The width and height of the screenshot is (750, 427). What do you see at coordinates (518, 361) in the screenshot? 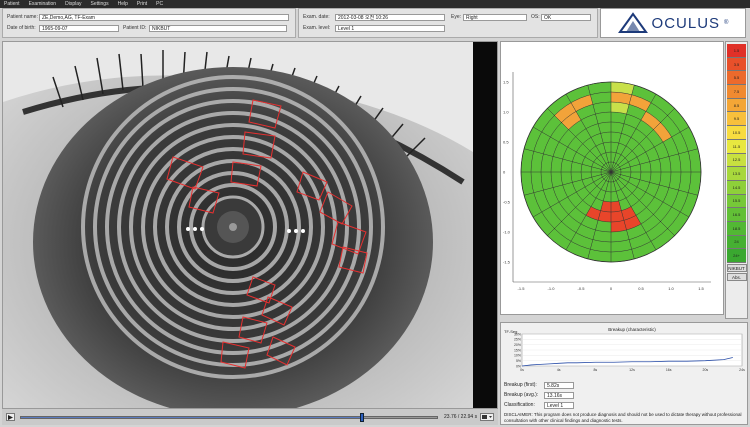
I see `chart-y-tick: 5%` at bounding box center [518, 361].